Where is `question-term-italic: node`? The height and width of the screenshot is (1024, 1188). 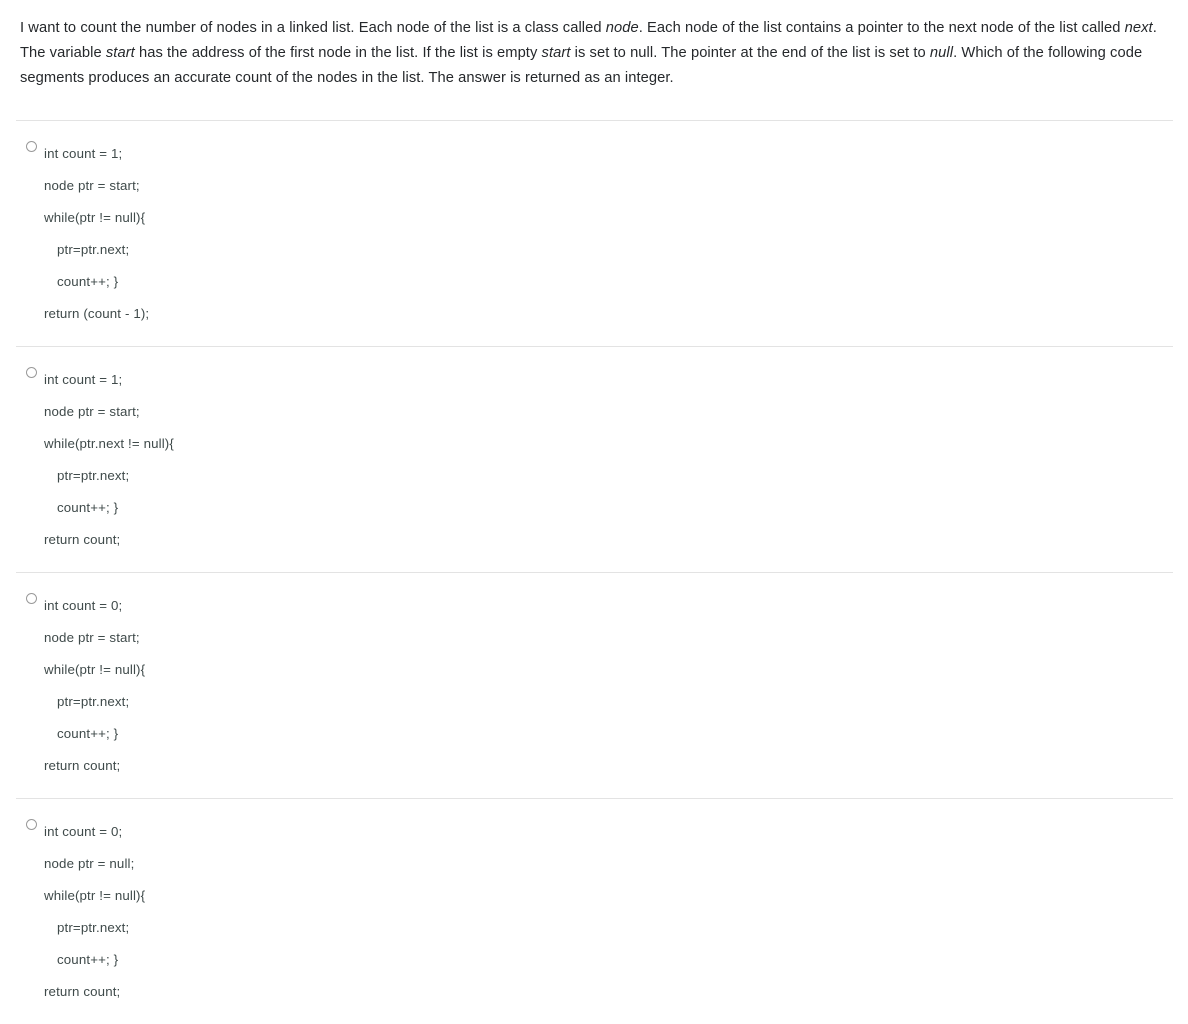 question-term-italic: node is located at coordinates (622, 28).